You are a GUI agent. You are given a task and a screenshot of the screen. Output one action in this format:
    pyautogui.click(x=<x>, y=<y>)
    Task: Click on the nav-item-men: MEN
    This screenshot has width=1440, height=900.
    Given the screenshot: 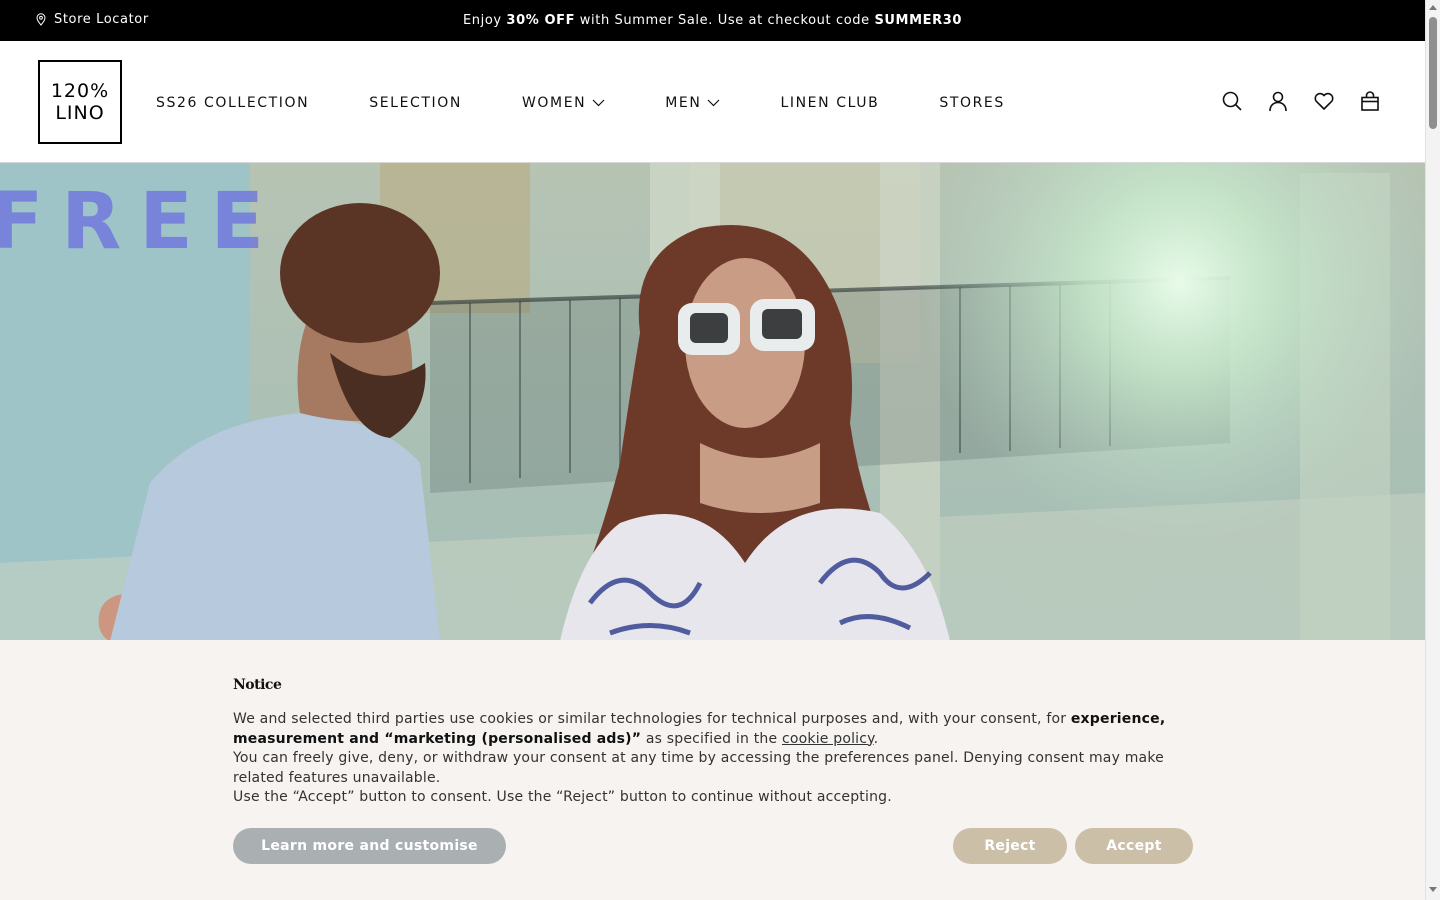 What is the action you would take?
    pyautogui.click(x=692, y=103)
    